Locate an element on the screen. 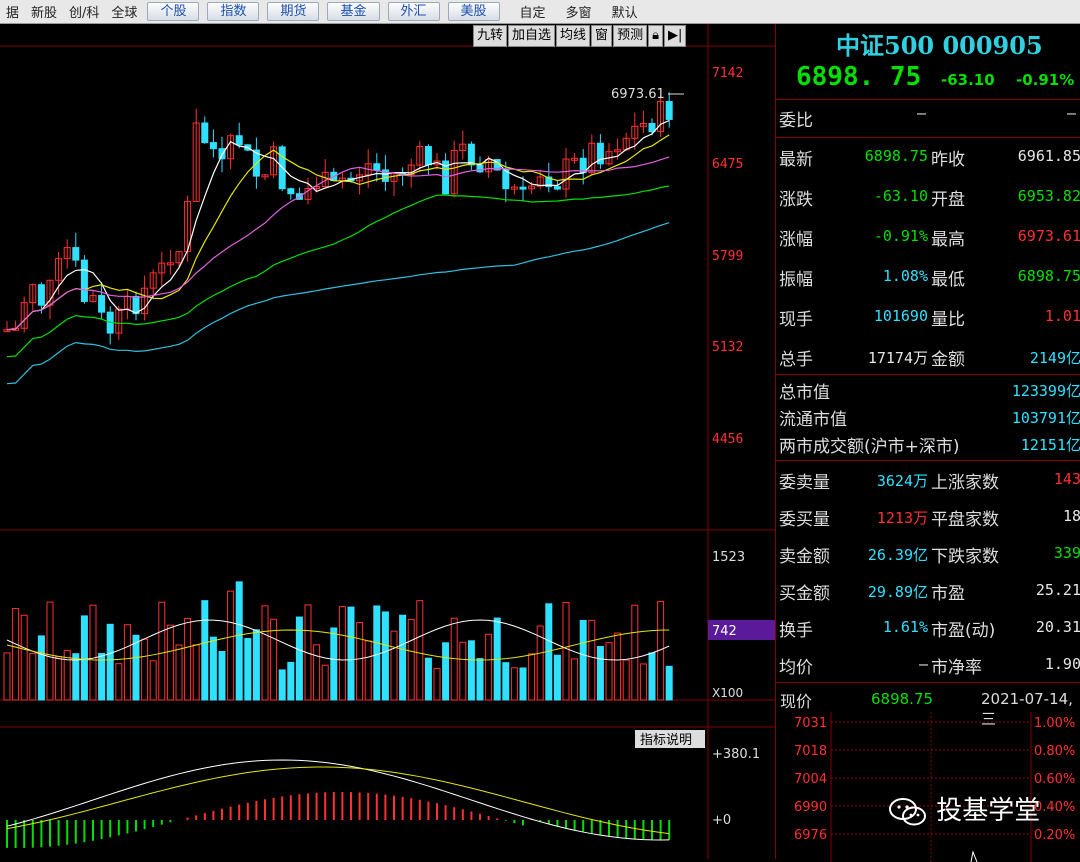 The image size is (1080, 862). weibi-value: – is located at coordinates (921, 113).